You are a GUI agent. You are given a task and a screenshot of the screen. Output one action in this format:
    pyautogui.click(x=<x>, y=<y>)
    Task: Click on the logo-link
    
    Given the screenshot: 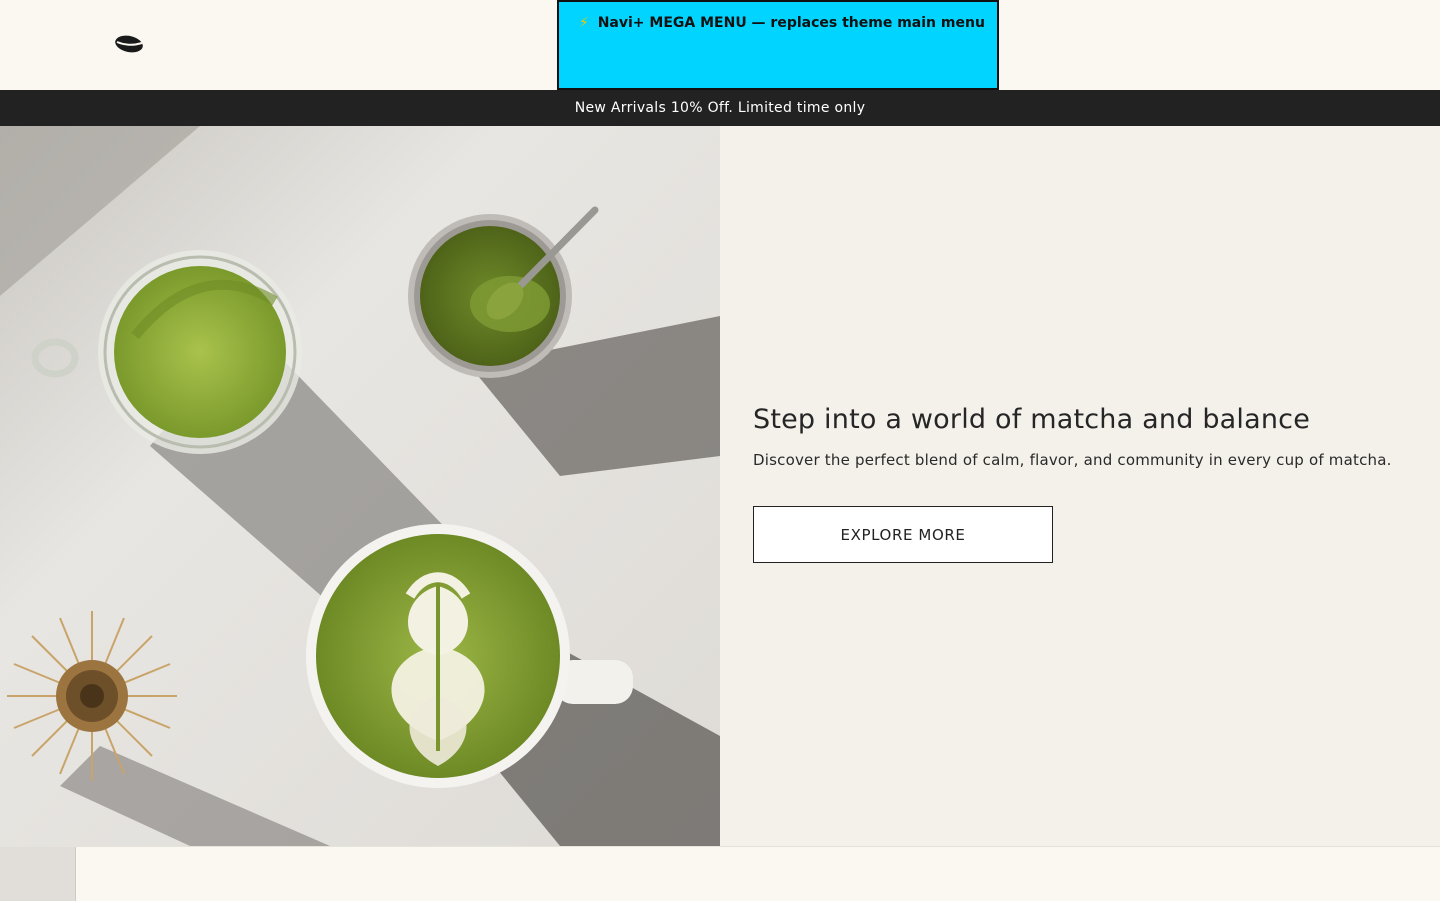 What is the action you would take?
    pyautogui.click(x=130, y=44)
    